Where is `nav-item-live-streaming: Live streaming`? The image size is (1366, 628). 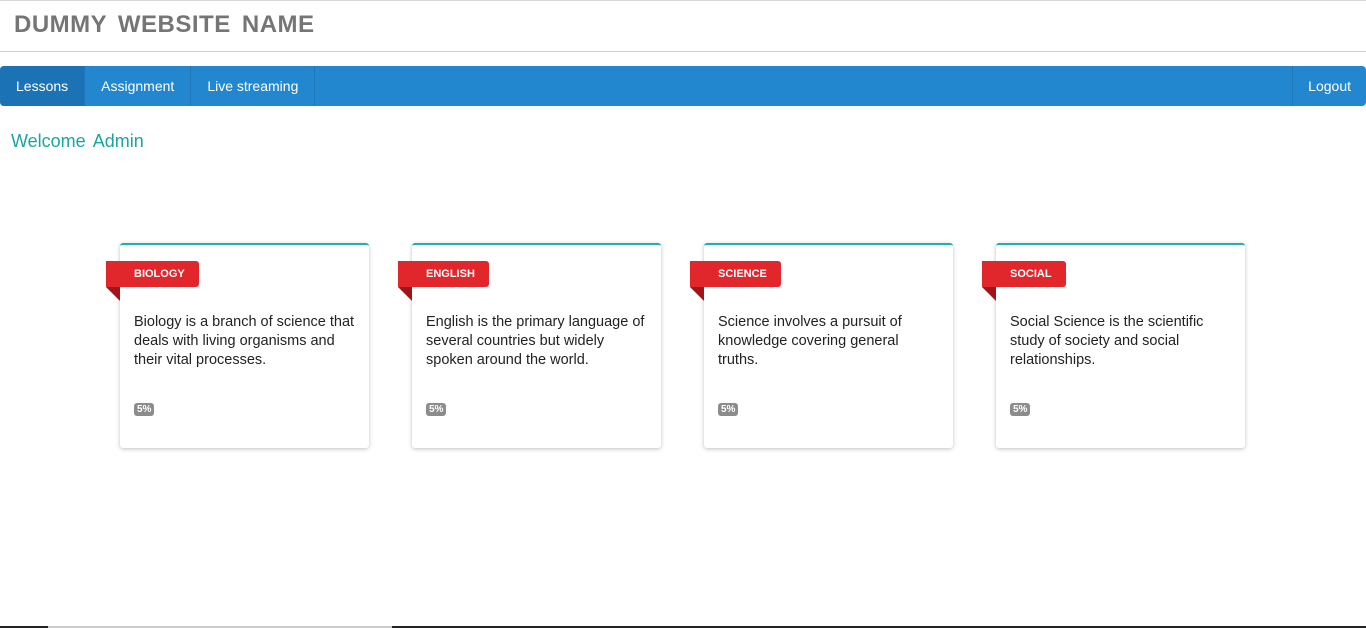 nav-item-live-streaming: Live streaming is located at coordinates (253, 86).